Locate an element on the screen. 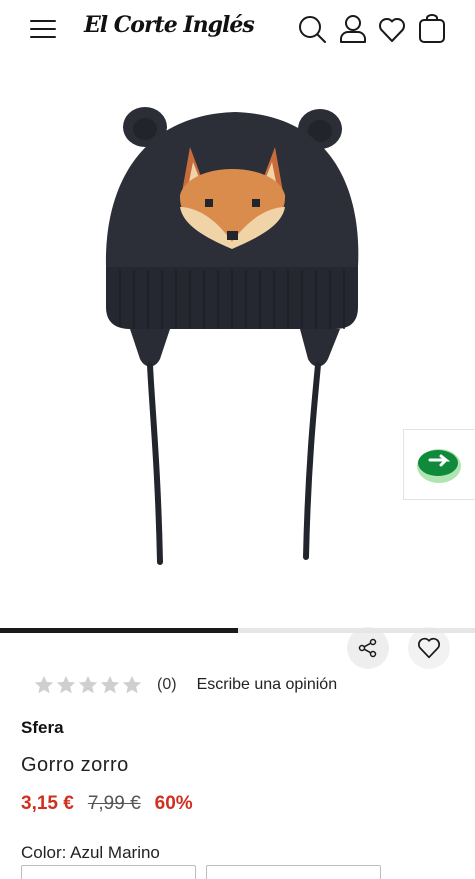 The image size is (475, 879). original-price: 7,99 € is located at coordinates (114, 803).